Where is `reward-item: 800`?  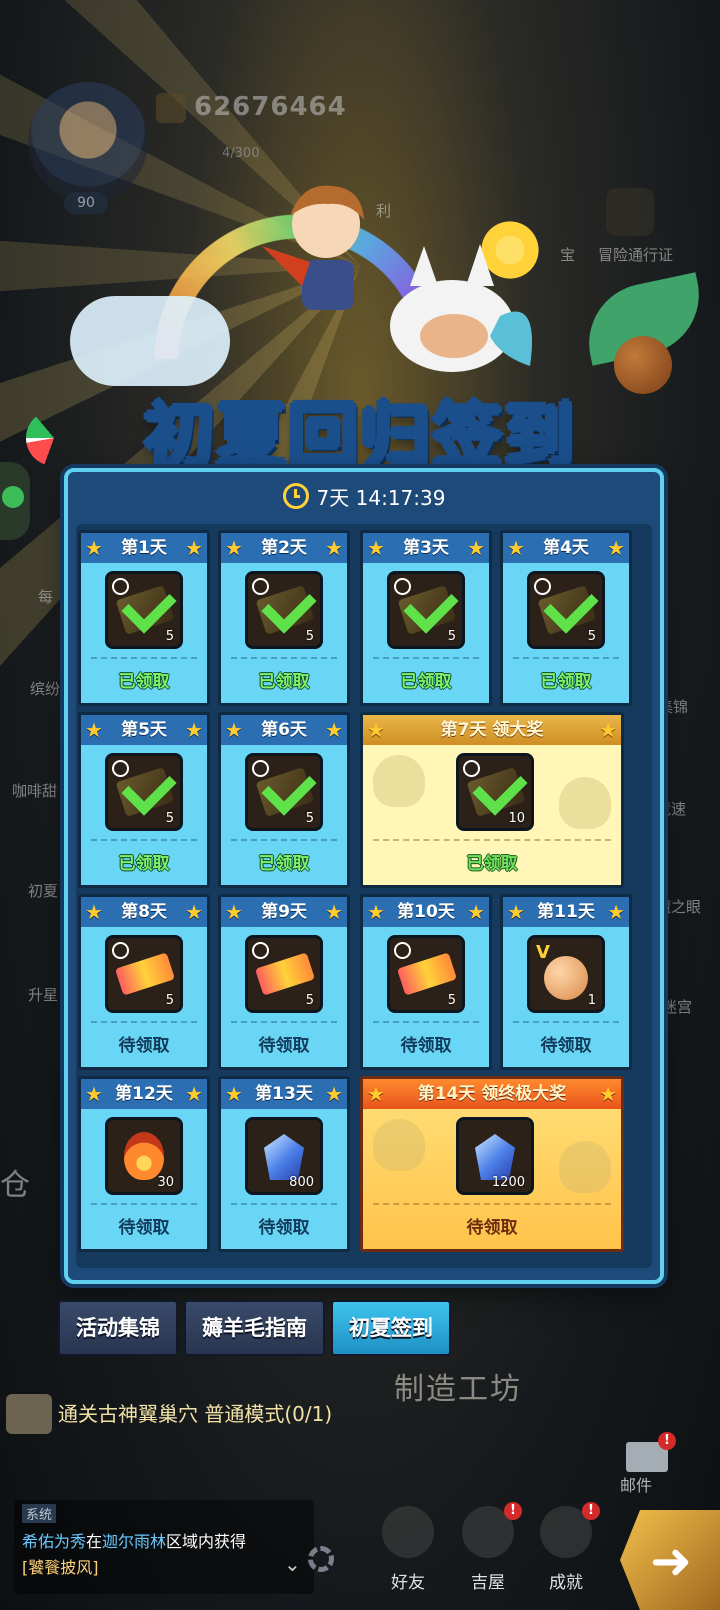 reward-item: 800 is located at coordinates (284, 1156).